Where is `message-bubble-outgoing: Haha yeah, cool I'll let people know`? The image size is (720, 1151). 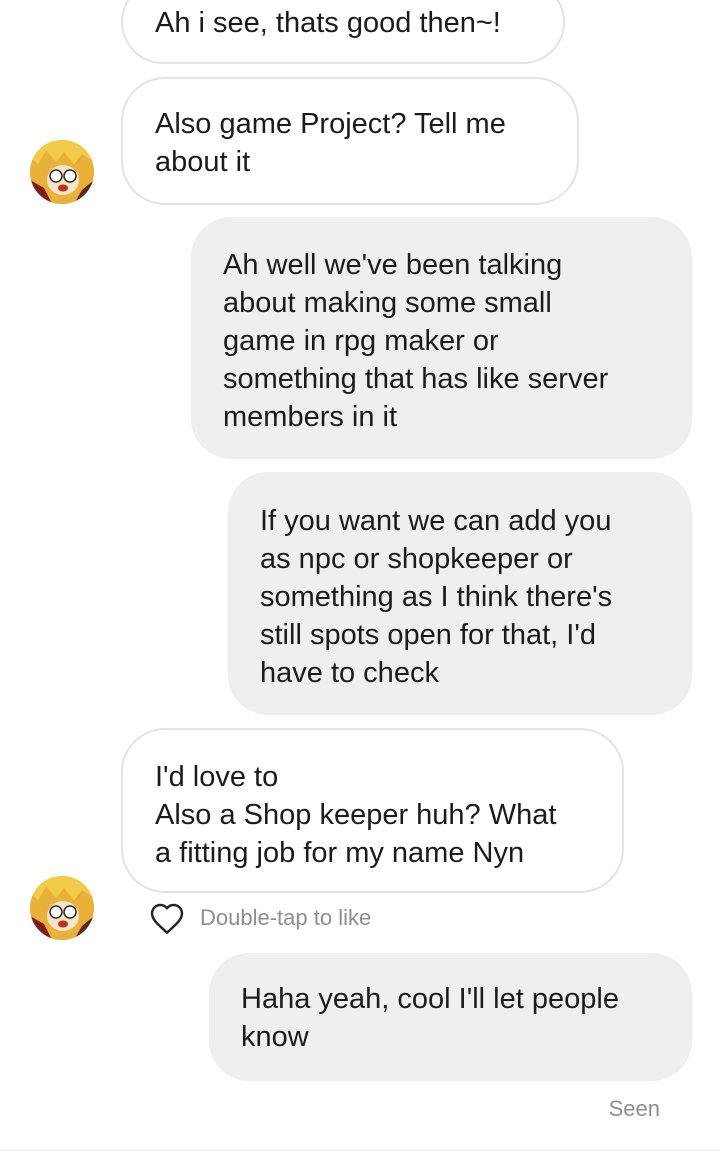 message-bubble-outgoing: Haha yeah, cool I'll let people know is located at coordinates (450, 1017).